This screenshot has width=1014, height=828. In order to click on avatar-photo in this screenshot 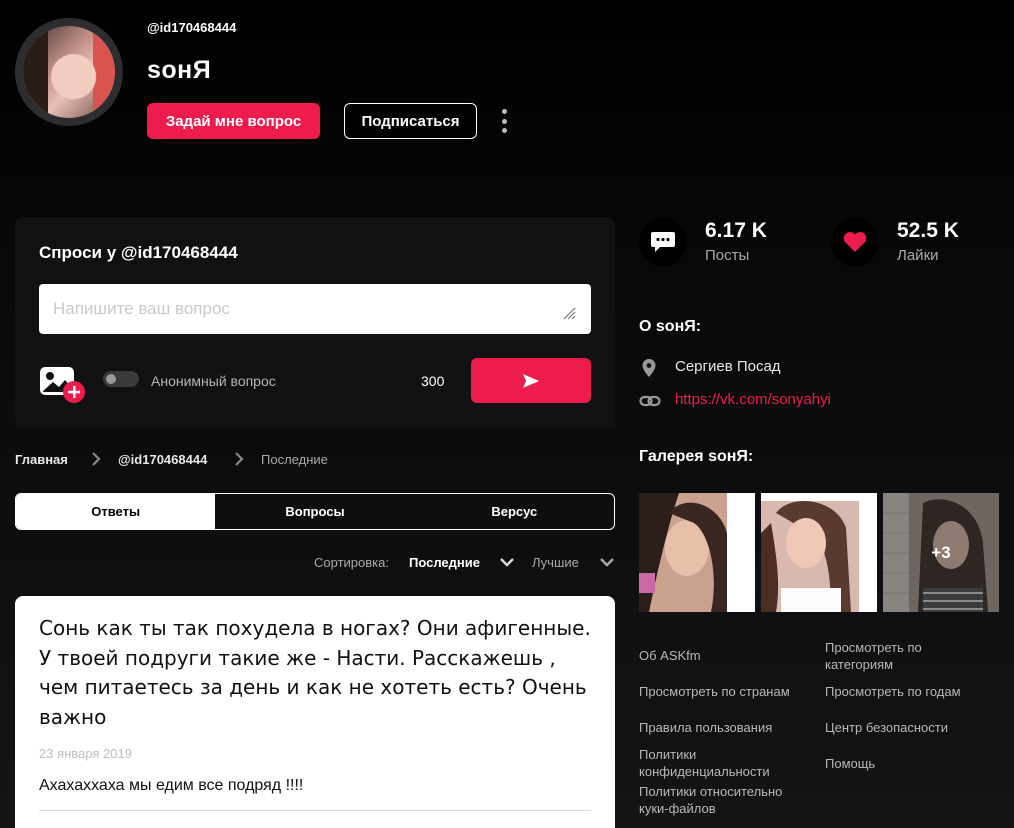, I will do `click(69, 72)`.